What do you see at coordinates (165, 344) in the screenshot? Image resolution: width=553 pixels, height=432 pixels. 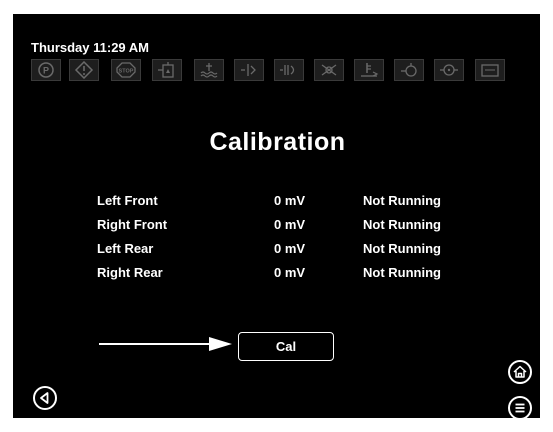 I see `arrow-pointer-icon` at bounding box center [165, 344].